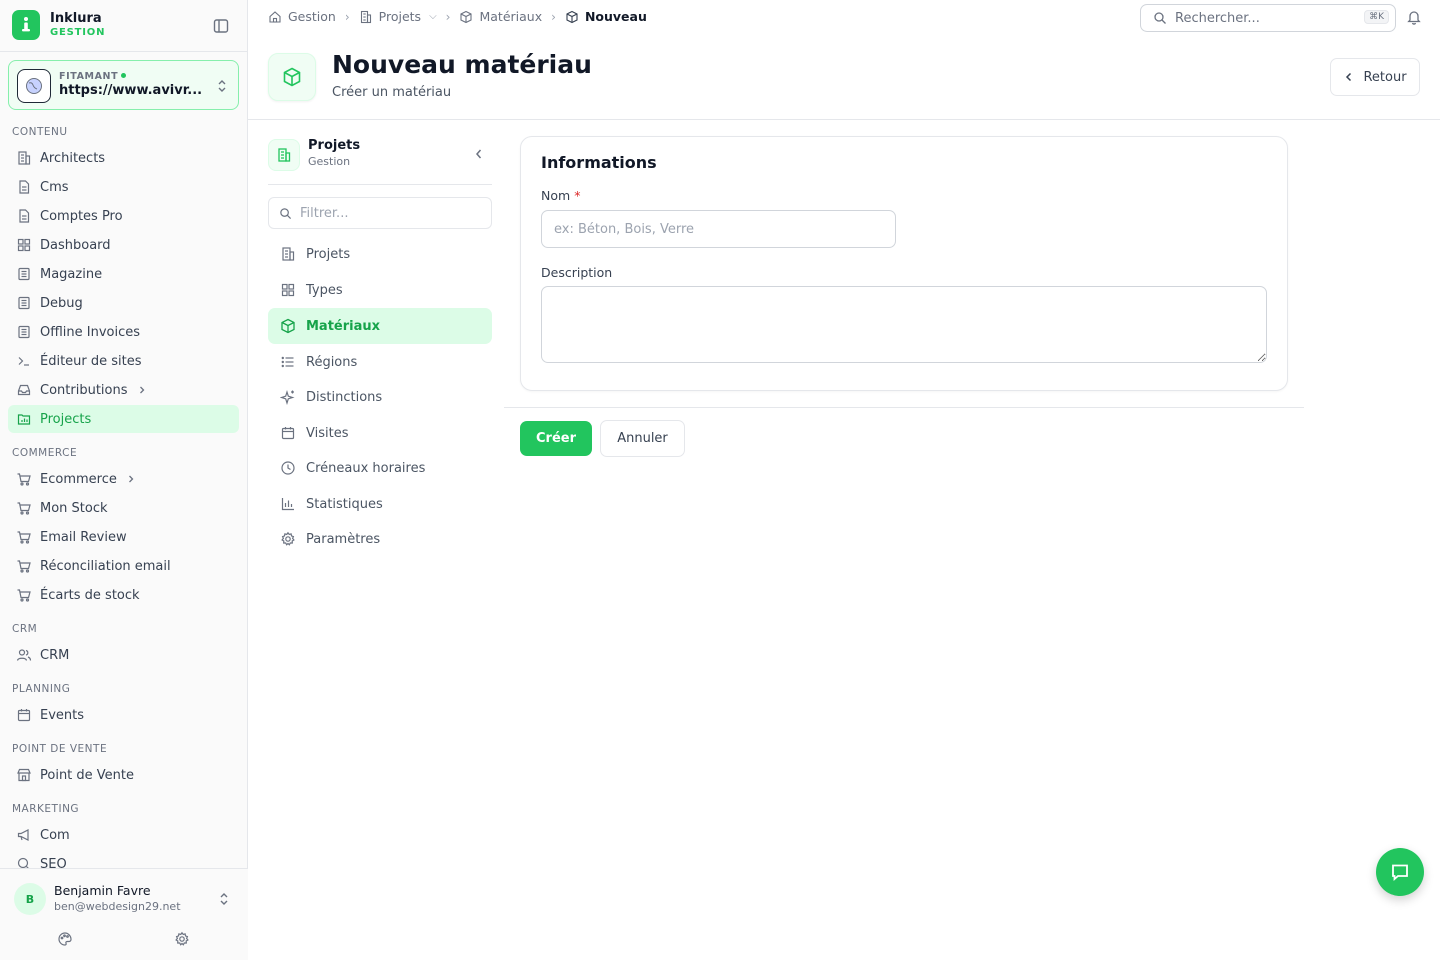  Describe the element at coordinates (284, 155) in the screenshot. I see `building-icon` at that location.